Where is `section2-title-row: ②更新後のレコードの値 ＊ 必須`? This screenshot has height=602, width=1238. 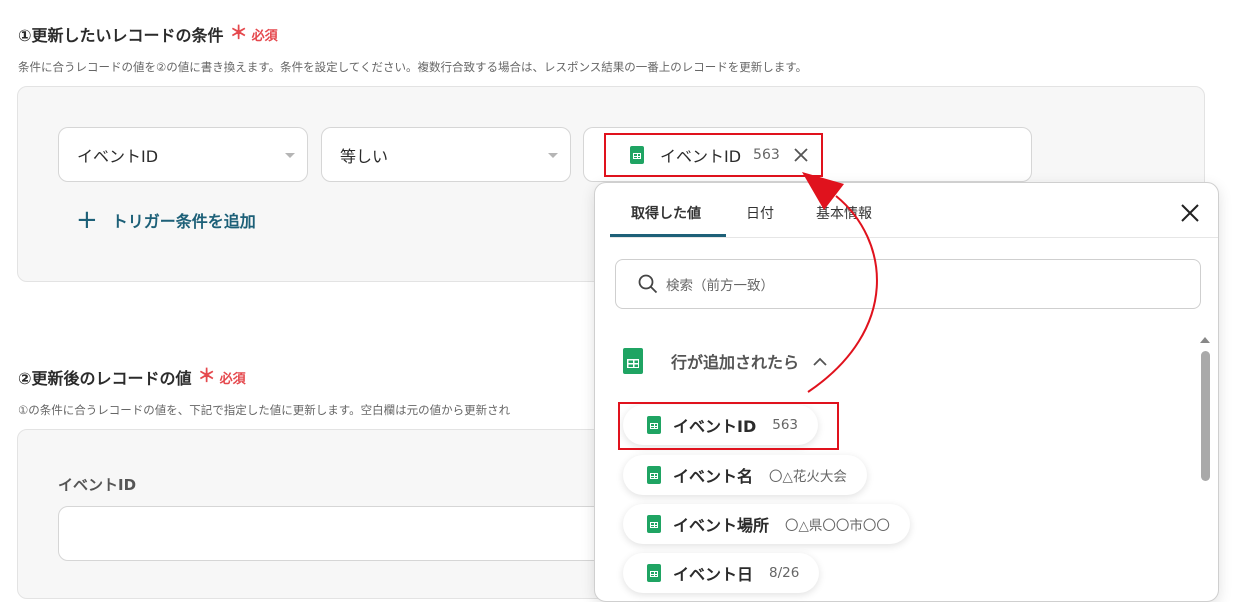 section2-title-row: ②更新後のレコードの値 ＊ 必須 is located at coordinates (132, 377).